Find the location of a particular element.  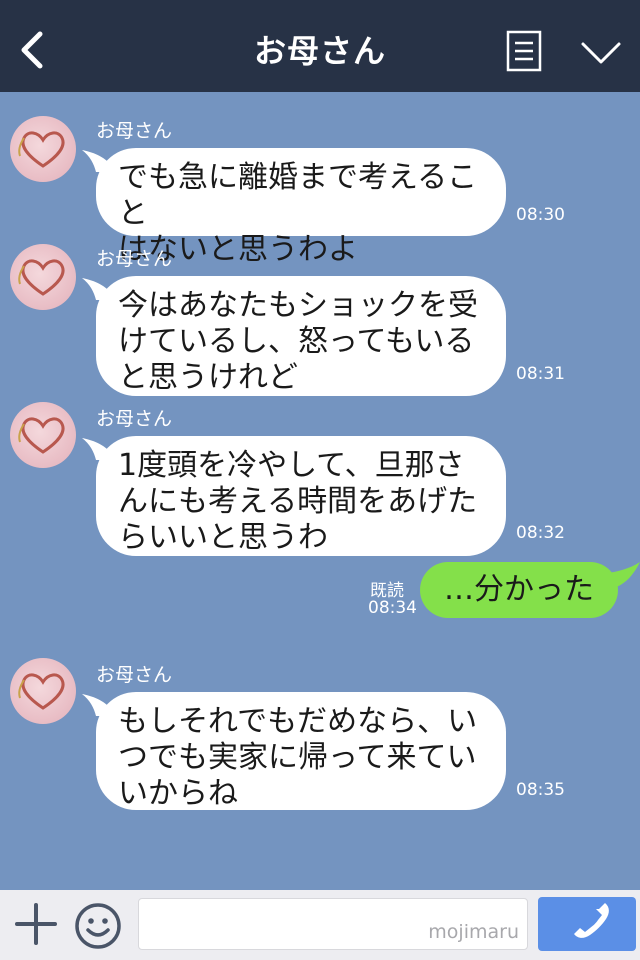

input-bar: mojimaru is located at coordinates (320, 925).